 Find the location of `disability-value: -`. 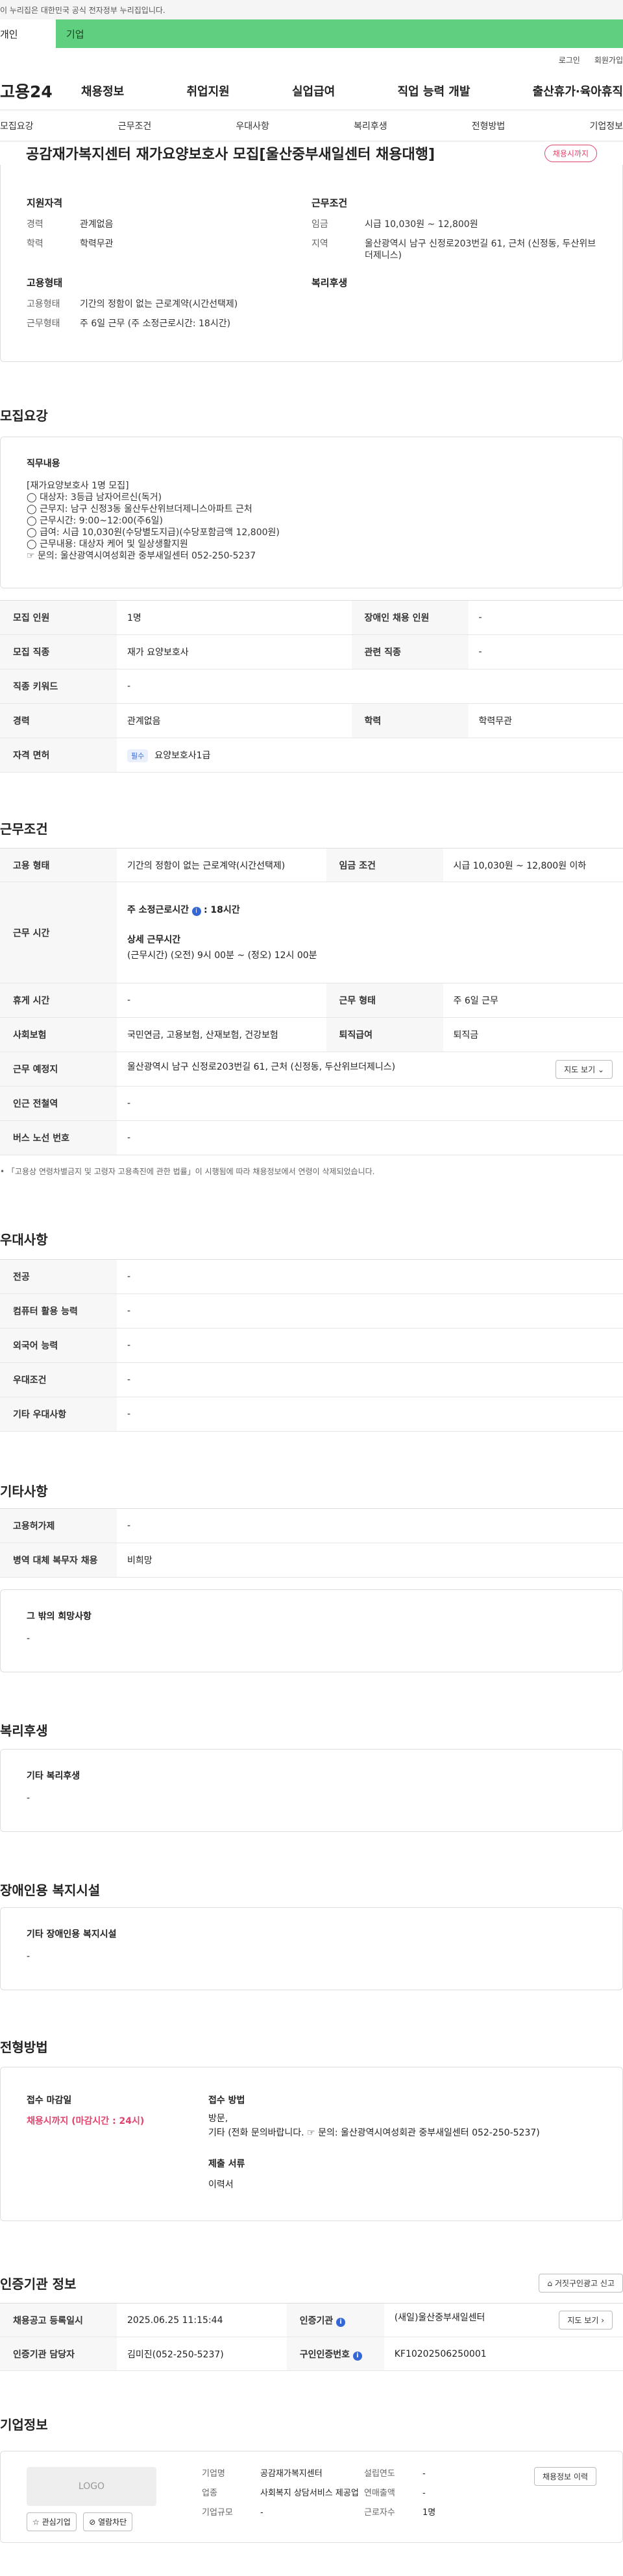

disability-value: - is located at coordinates (29, 1956).